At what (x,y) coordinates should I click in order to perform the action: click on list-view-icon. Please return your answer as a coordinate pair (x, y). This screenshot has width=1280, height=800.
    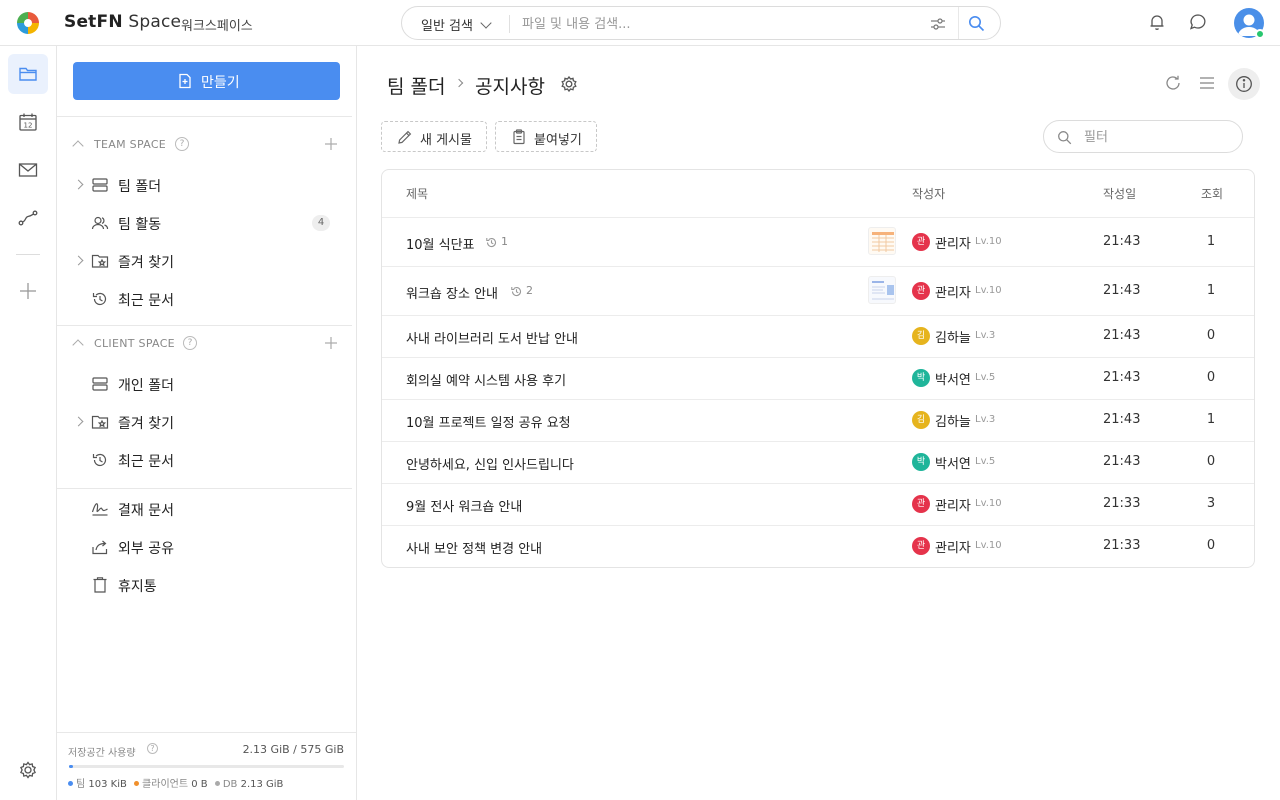
    Looking at the image, I should click on (1207, 83).